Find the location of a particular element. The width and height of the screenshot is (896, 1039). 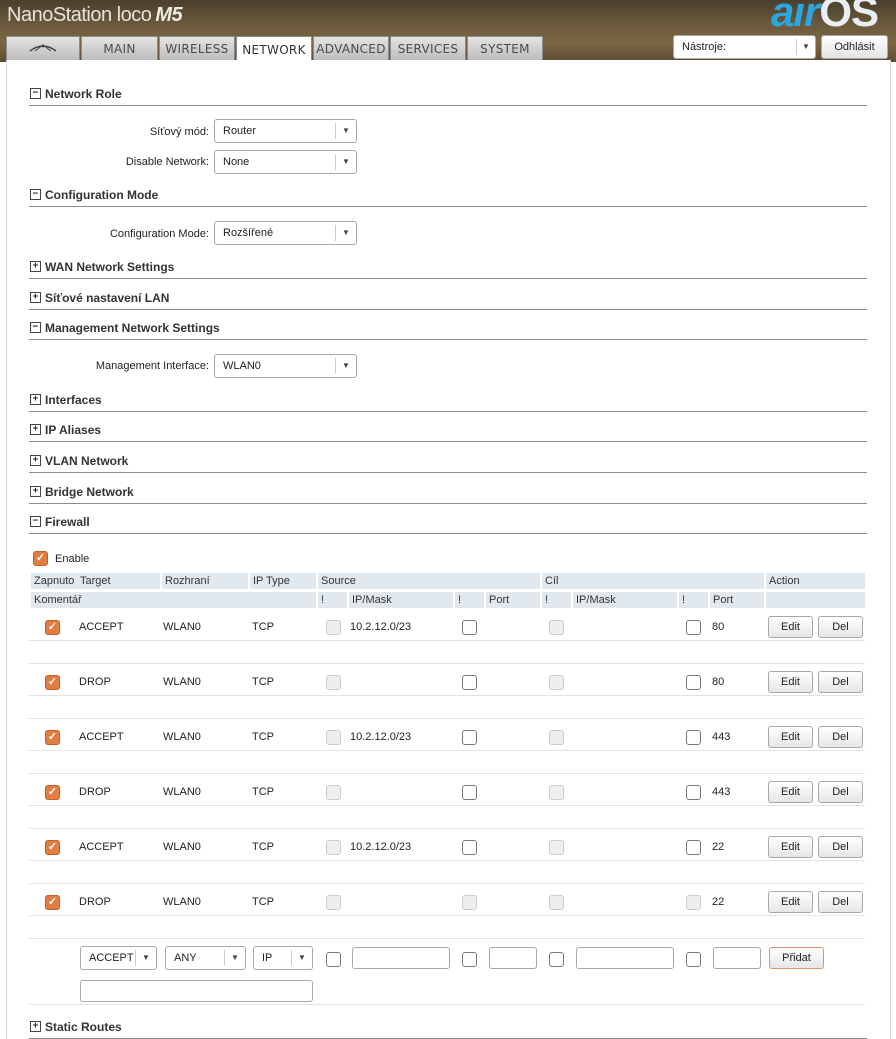

section-wan-network: + WAN Network Settings is located at coordinates (448, 269).